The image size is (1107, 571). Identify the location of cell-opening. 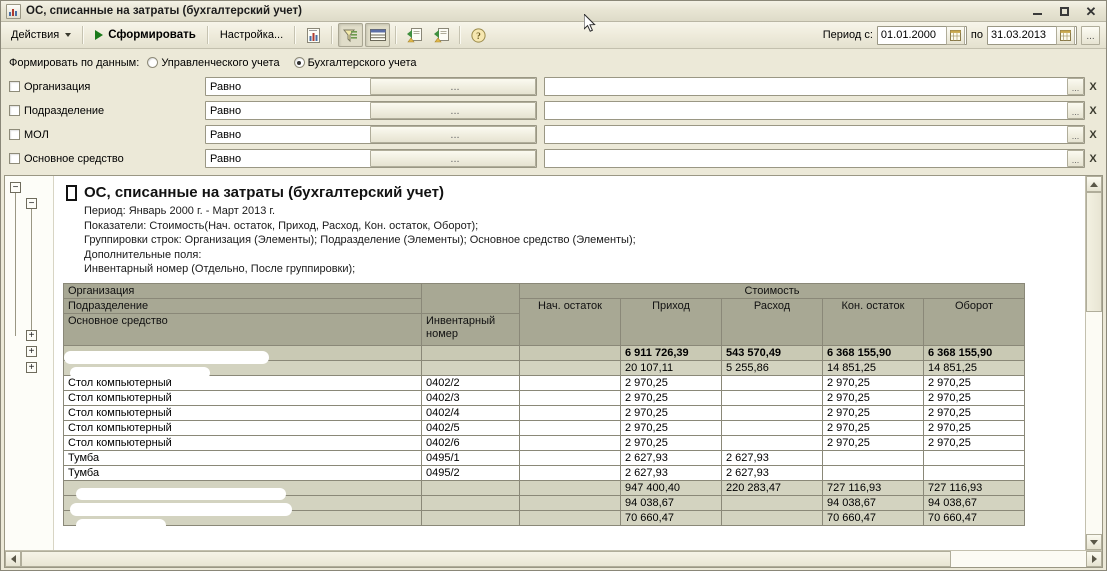
(570, 487).